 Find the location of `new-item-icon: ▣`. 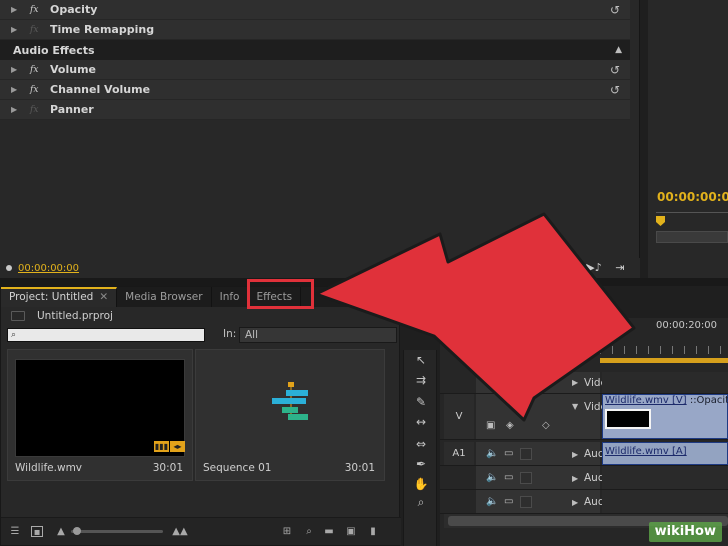

new-item-icon: ▣ is located at coordinates (351, 531).